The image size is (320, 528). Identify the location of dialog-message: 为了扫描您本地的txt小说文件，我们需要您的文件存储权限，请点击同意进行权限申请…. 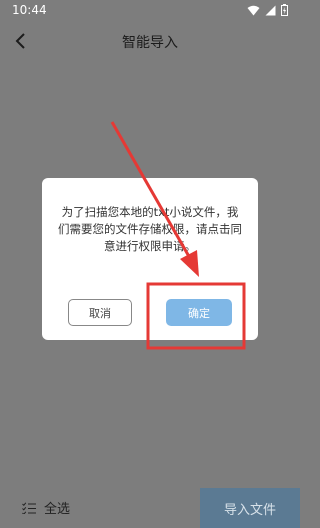
(150, 229).